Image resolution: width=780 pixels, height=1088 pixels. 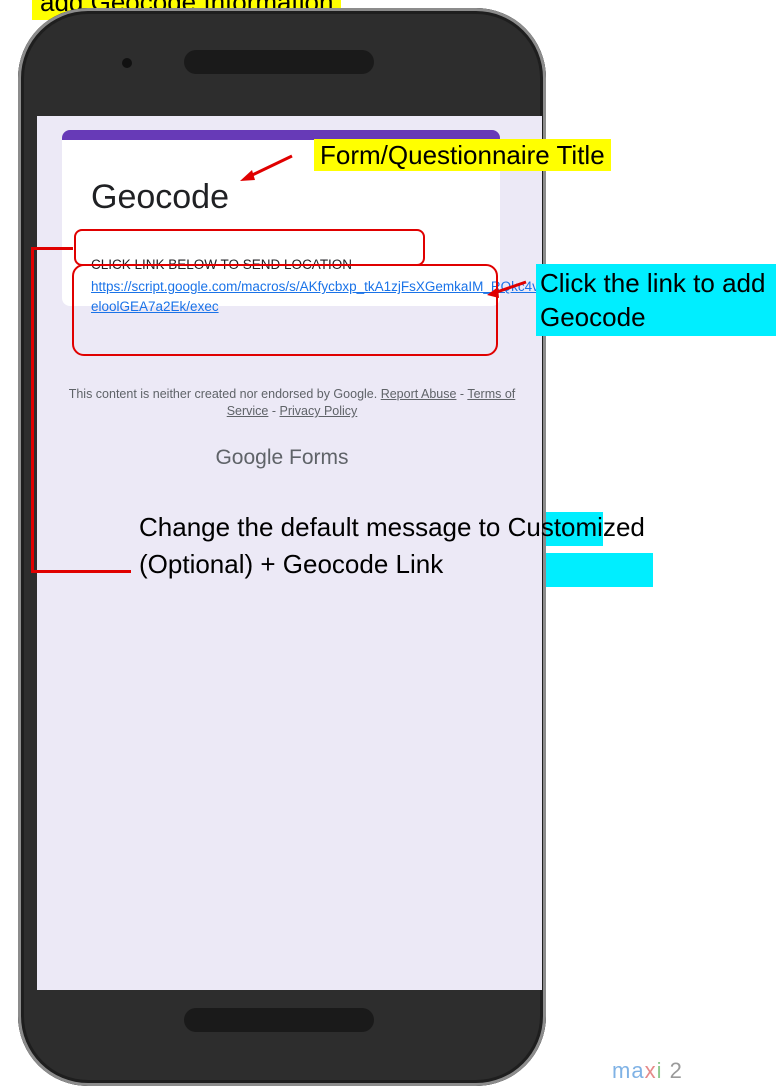 I want to click on report-abuse-link: Report Abuse, so click(x=419, y=394).